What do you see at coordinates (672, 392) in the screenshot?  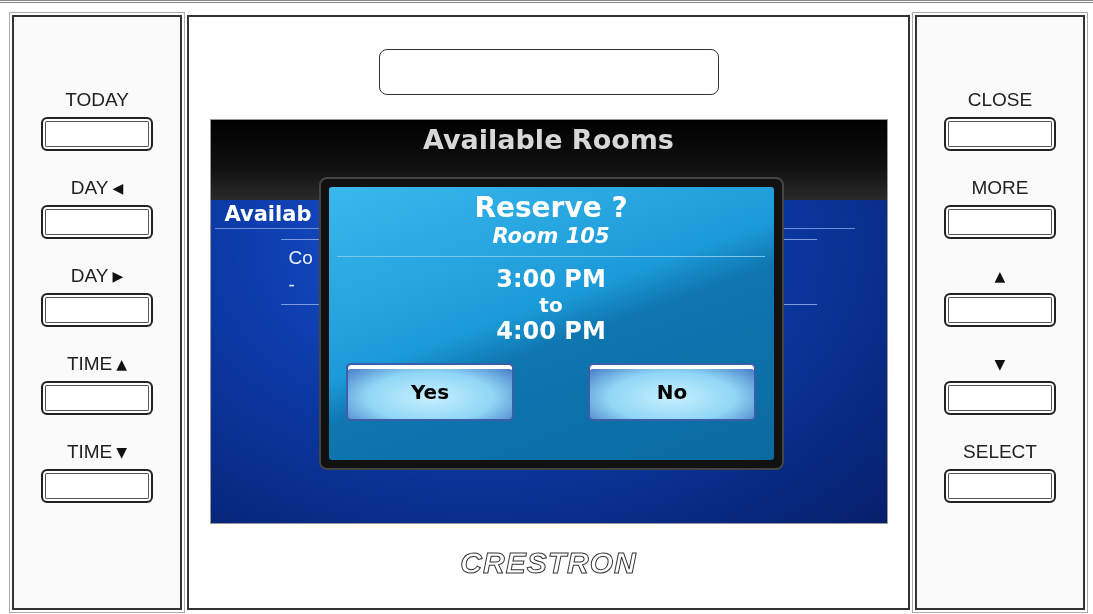 I see `no-button: No` at bounding box center [672, 392].